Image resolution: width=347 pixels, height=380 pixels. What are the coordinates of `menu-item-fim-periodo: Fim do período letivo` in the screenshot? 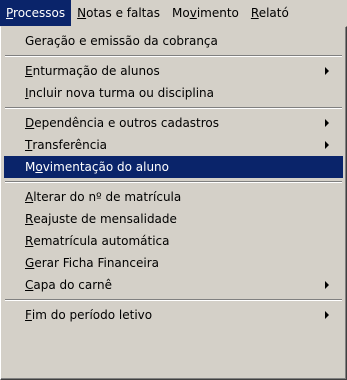 It's located at (173, 315).